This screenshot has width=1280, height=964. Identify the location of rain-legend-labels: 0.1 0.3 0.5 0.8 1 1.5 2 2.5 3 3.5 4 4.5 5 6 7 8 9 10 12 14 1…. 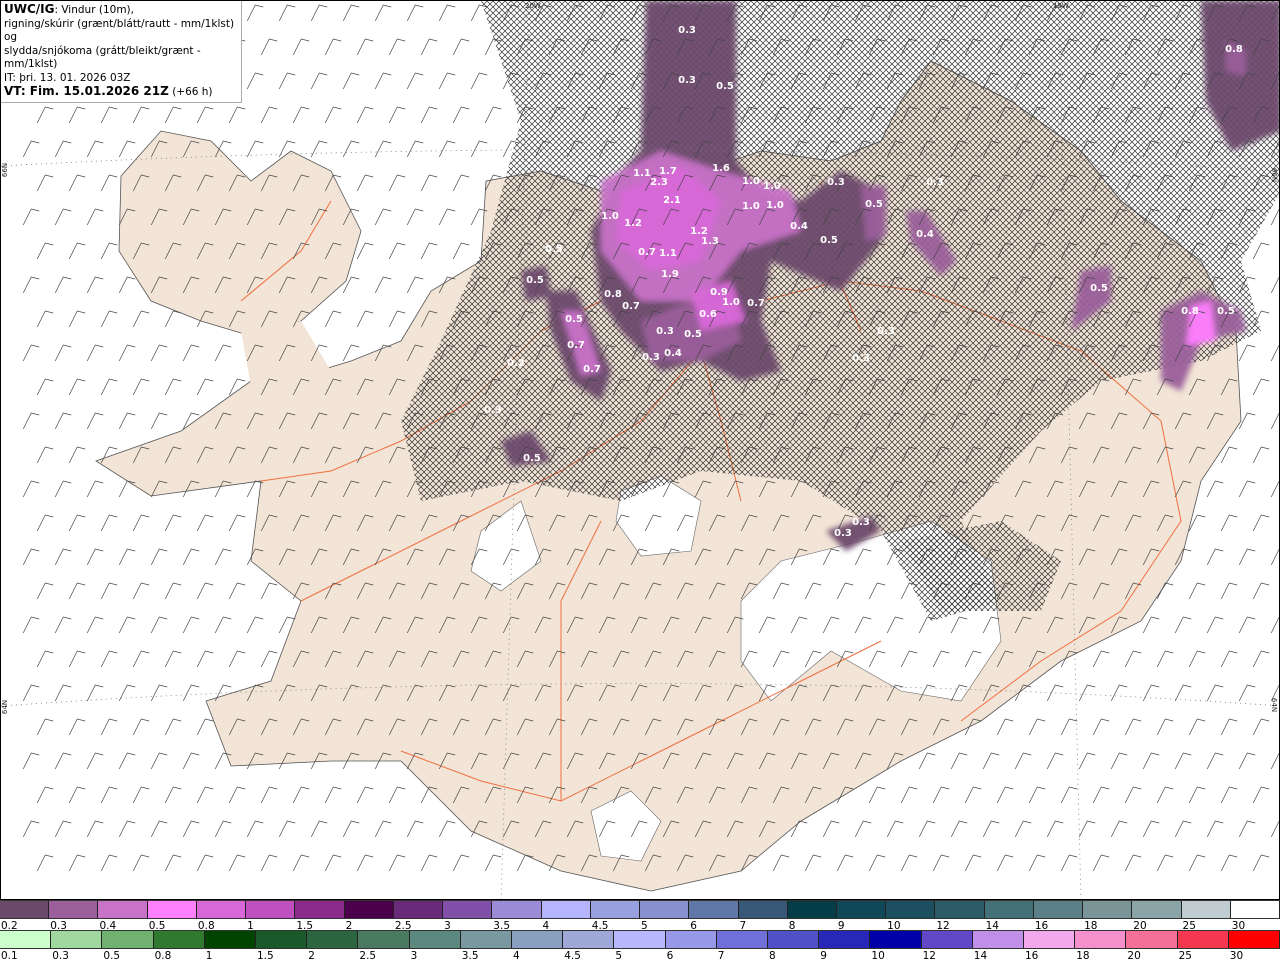
(640, 956).